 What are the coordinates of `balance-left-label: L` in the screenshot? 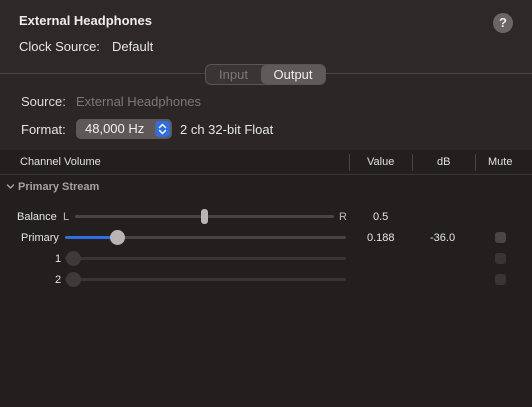 It's located at (66, 217).